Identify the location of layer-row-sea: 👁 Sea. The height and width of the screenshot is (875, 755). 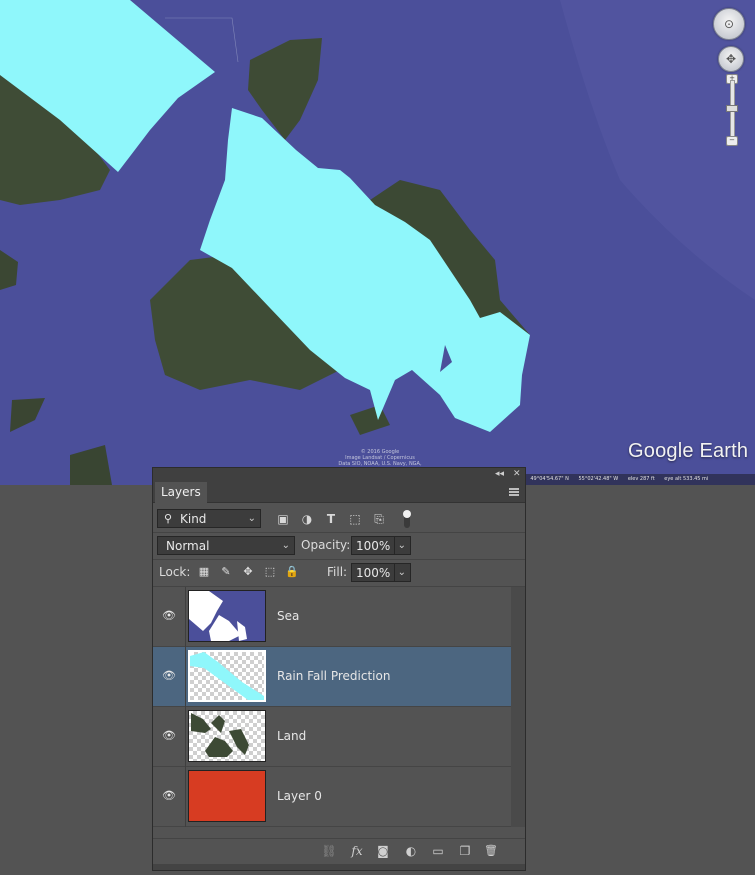
(332, 617).